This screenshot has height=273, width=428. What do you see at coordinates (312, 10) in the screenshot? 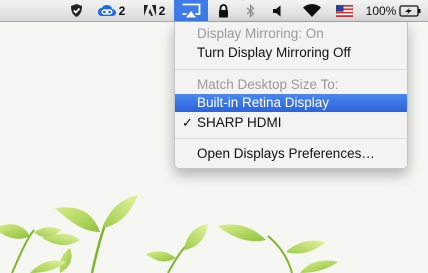
I see `wifi-icon` at bounding box center [312, 10].